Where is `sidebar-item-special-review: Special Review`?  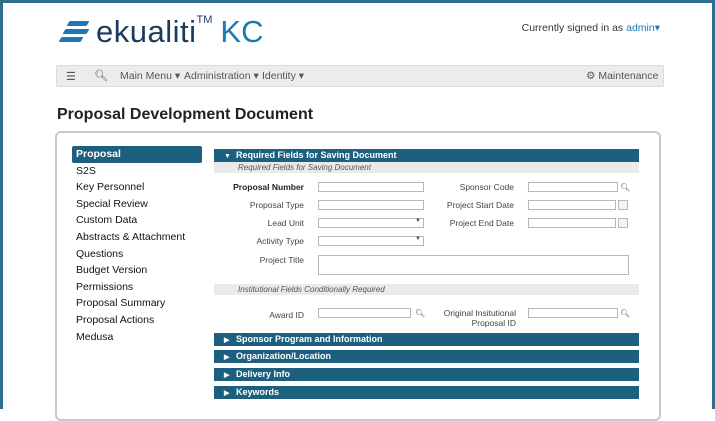 sidebar-item-special-review: Special Review is located at coordinates (137, 204).